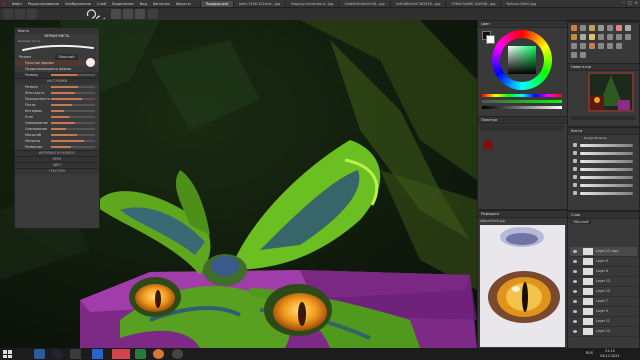  I want to click on undo-redo-icon, so click(96, 14).